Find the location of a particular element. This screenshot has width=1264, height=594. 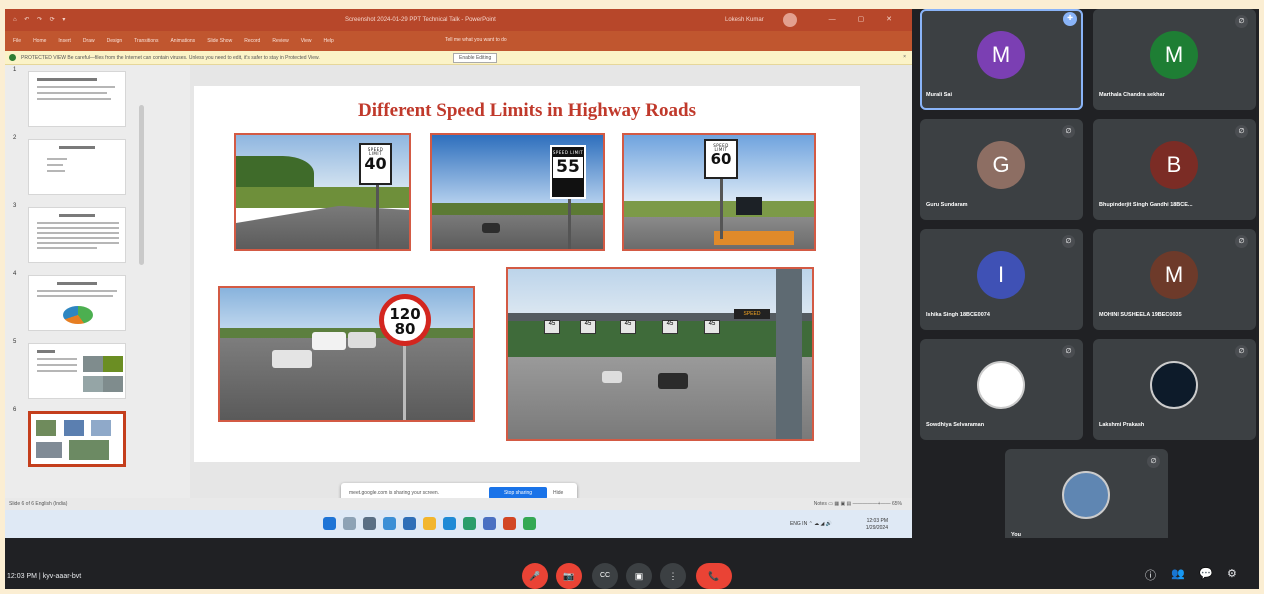

participant-name: Murali Sai is located at coordinates (939, 95).